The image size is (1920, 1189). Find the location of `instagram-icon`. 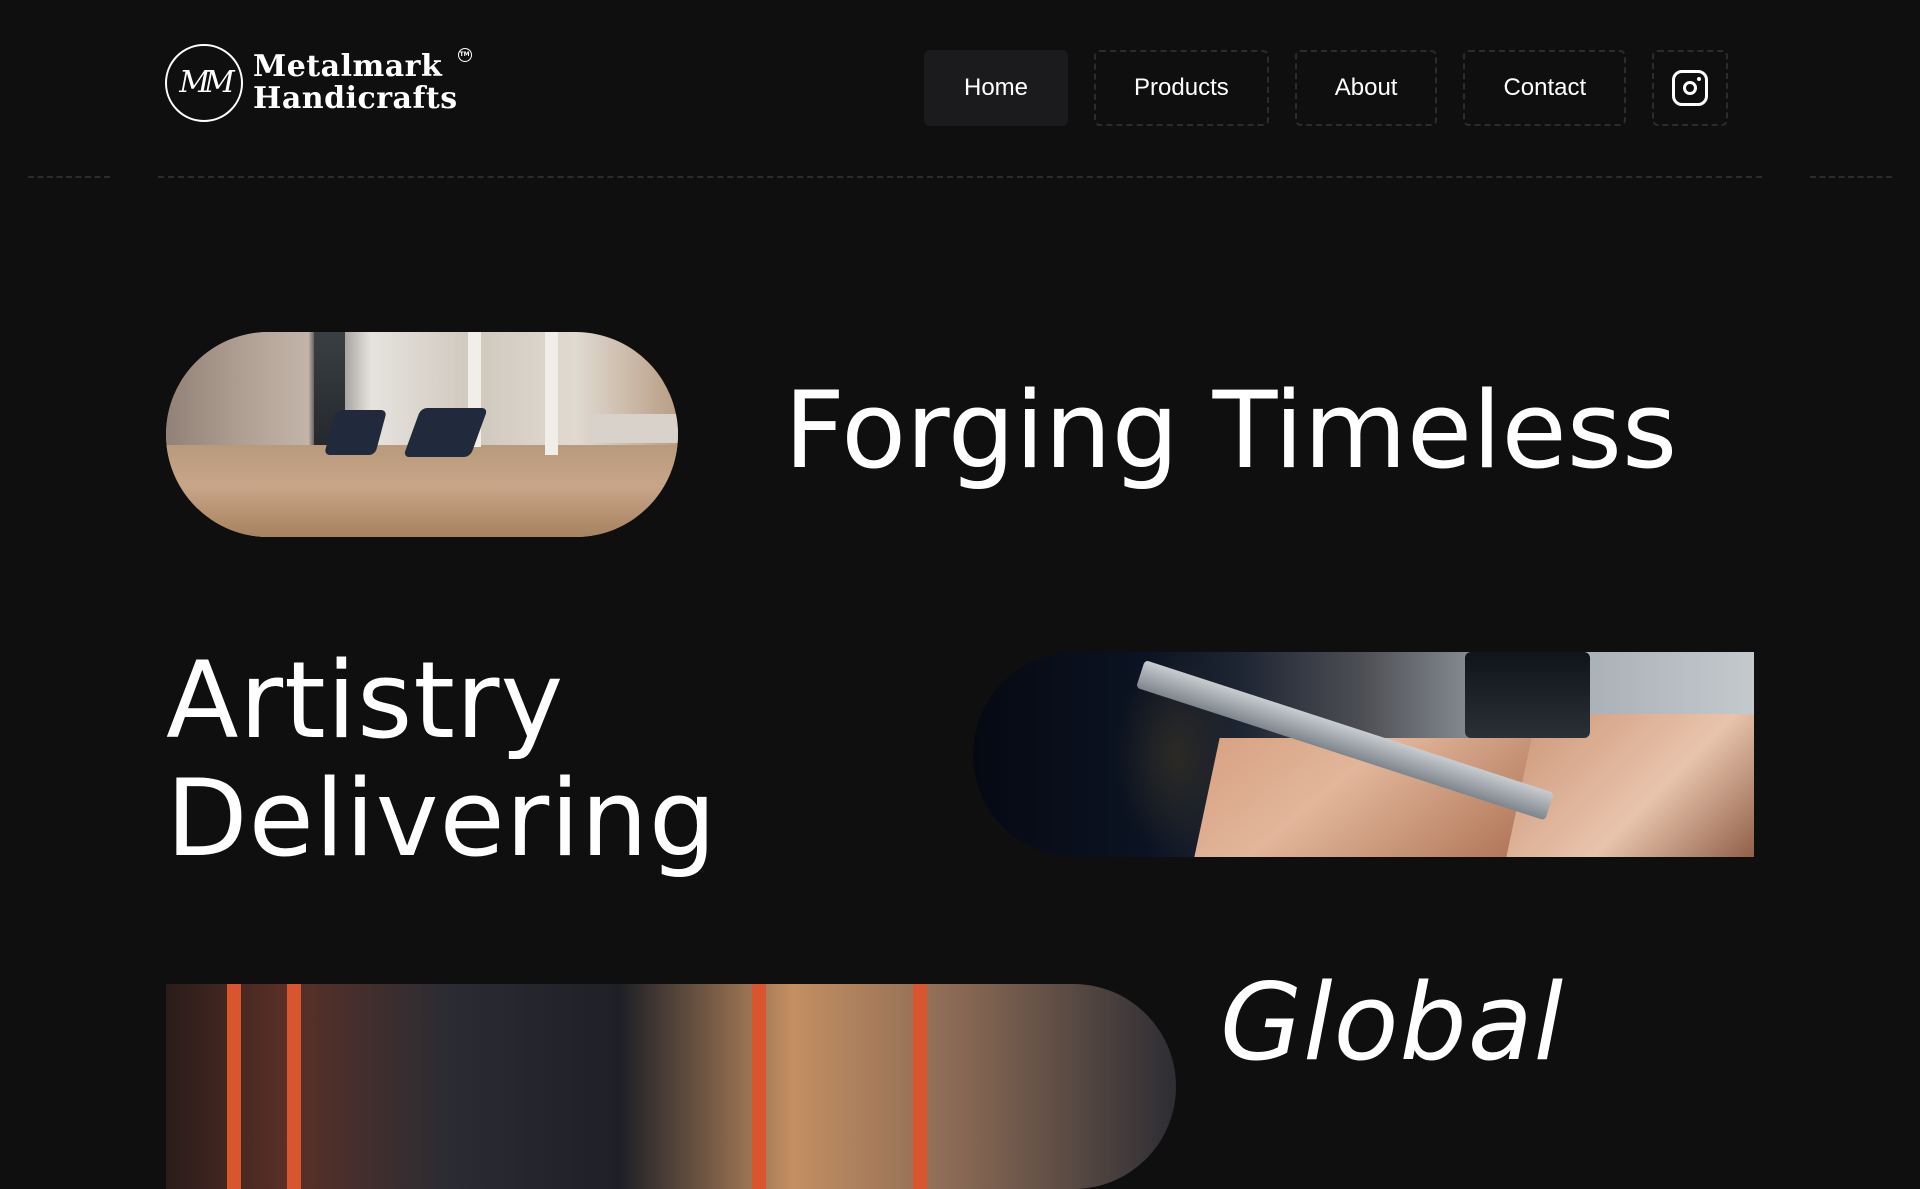

instagram-icon is located at coordinates (1690, 88).